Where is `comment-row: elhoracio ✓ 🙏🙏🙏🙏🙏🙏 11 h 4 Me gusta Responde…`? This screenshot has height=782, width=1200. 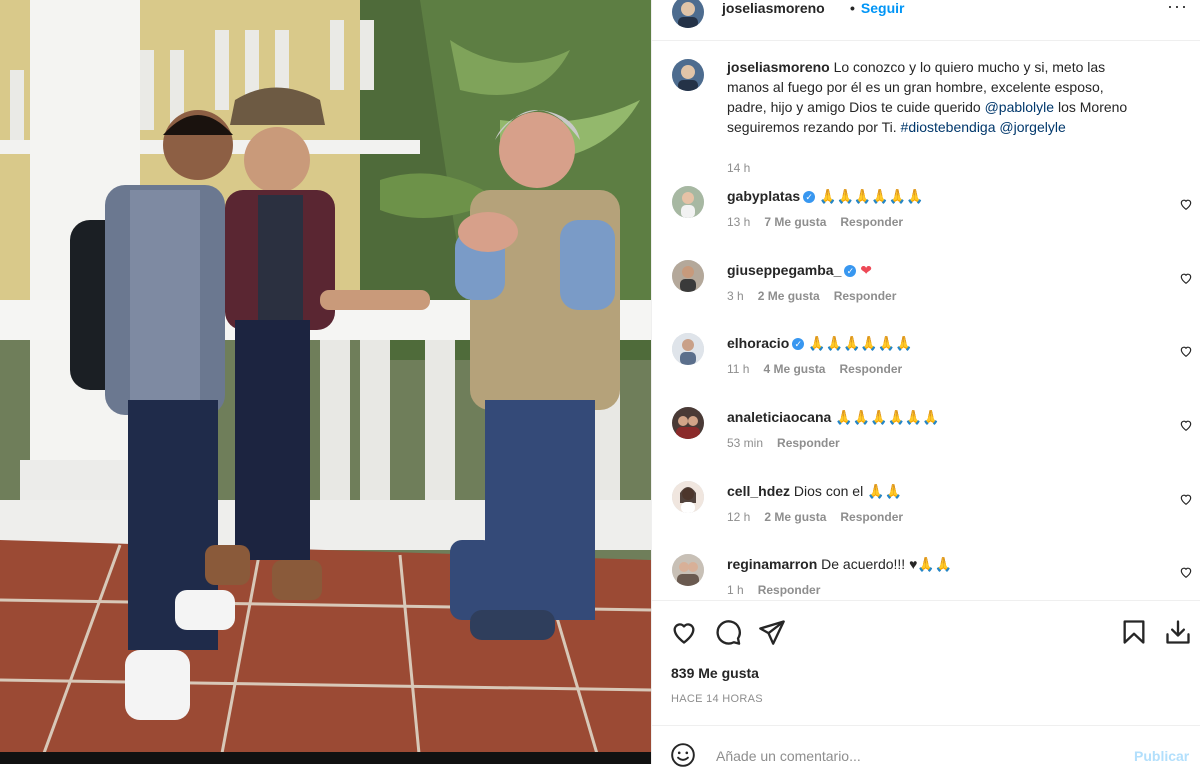 comment-row: elhoracio ✓ 🙏🙏🙏🙏🙏🙏 11 h 4 Me gusta Responde… is located at coordinates (926, 361).